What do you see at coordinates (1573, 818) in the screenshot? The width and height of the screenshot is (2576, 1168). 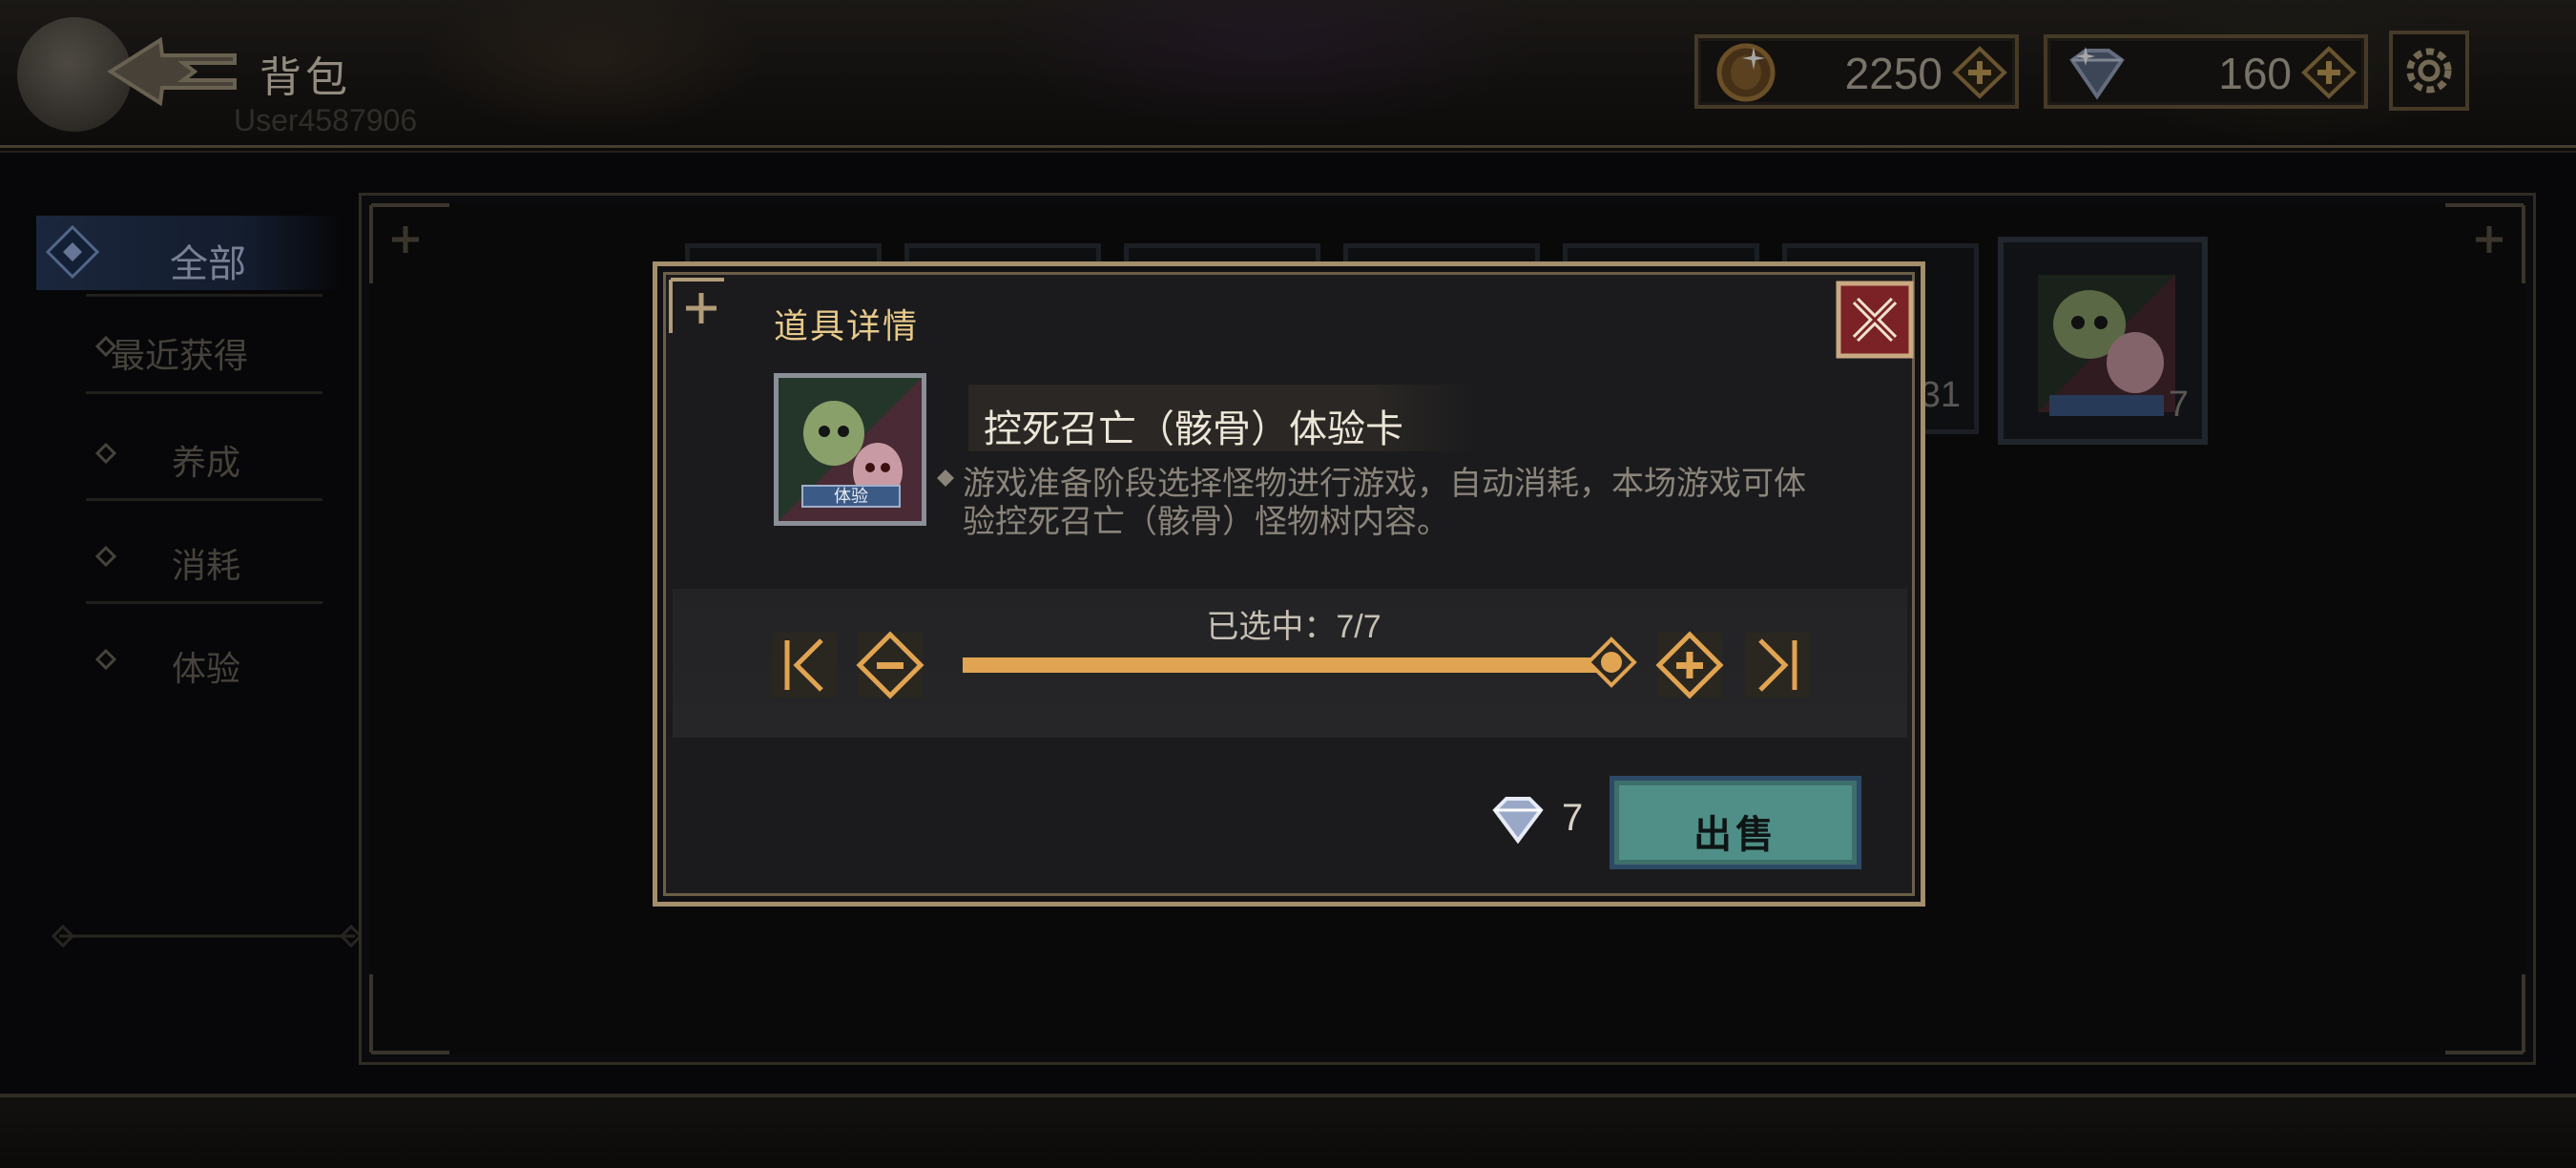 I see `sell-price: 7` at bounding box center [1573, 818].